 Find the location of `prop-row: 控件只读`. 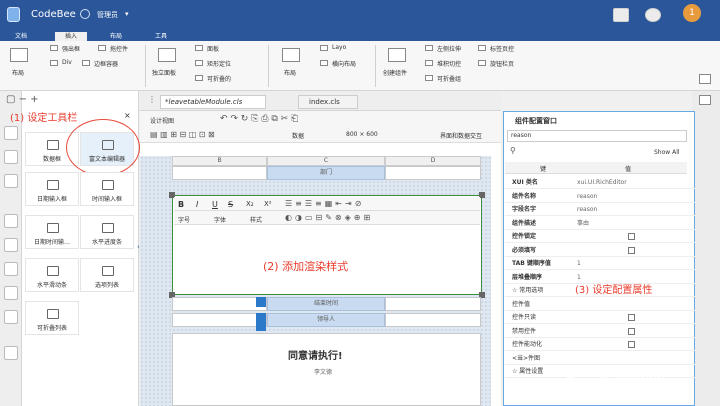

prop-row: 控件只读 is located at coordinates (600, 317).